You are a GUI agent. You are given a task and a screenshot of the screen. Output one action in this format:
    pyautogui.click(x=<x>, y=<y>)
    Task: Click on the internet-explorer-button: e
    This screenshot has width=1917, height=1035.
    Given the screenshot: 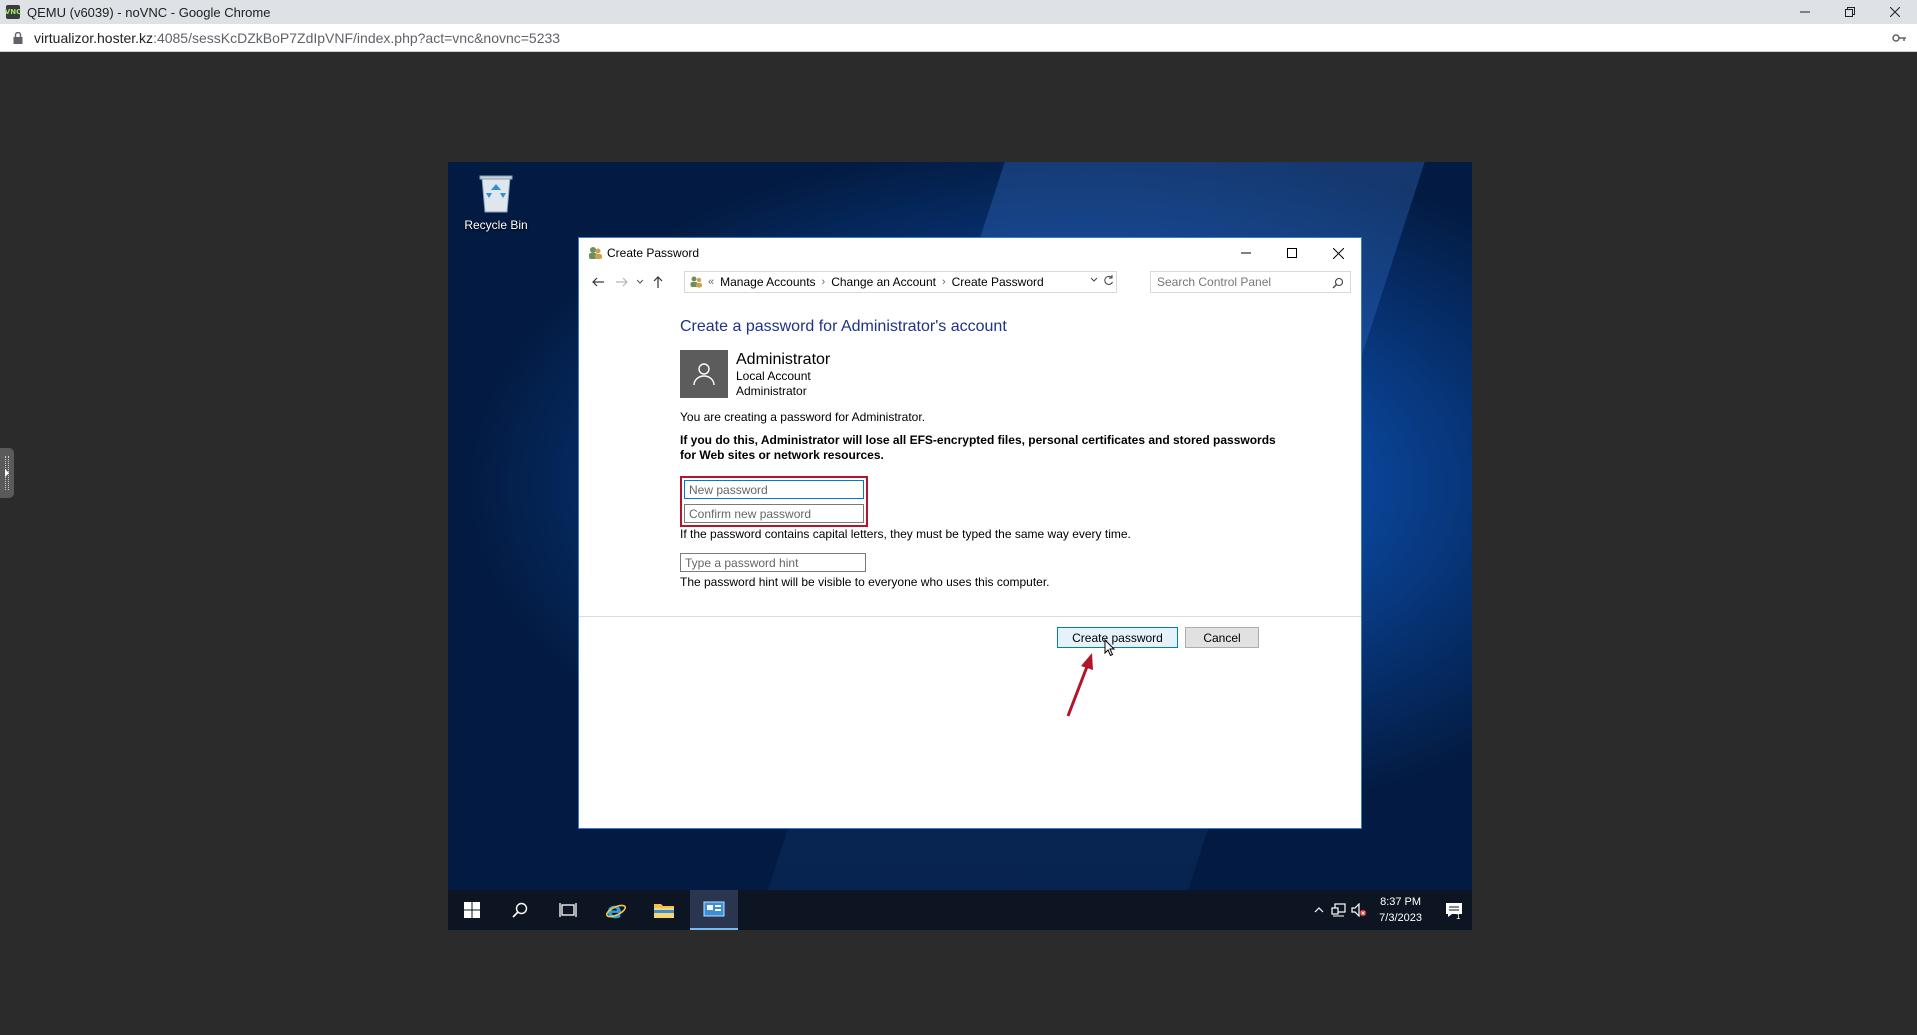 What is the action you would take?
    pyautogui.click(x=616, y=910)
    